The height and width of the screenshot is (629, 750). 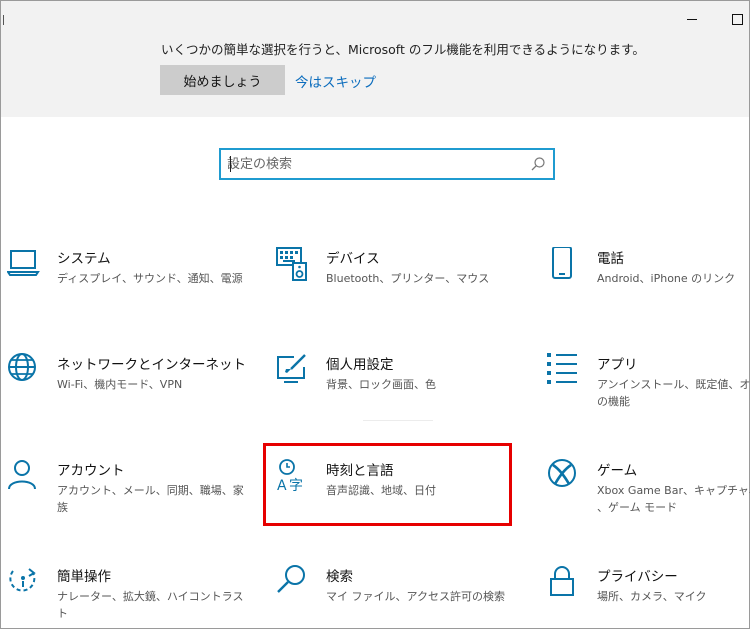 I want to click on keyboard-speaker-icon, so click(x=291, y=264).